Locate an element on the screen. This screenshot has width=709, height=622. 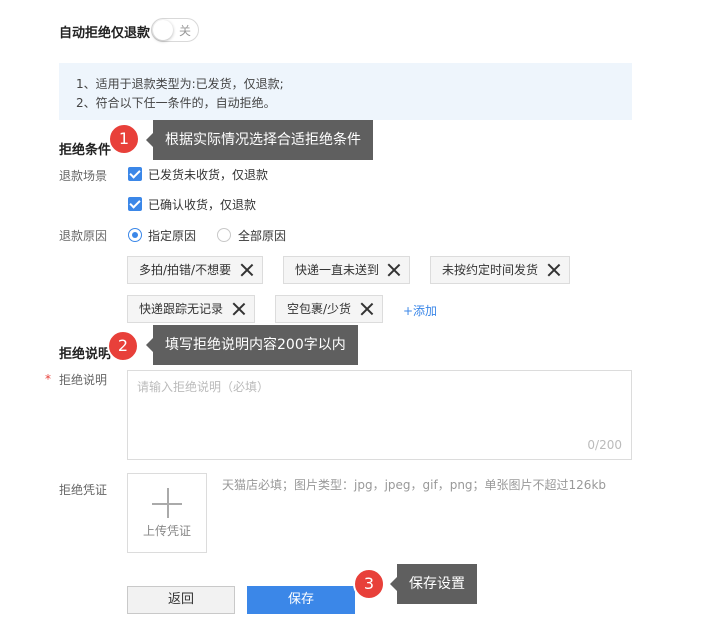
plus-icon-vertical is located at coordinates (168, 503).